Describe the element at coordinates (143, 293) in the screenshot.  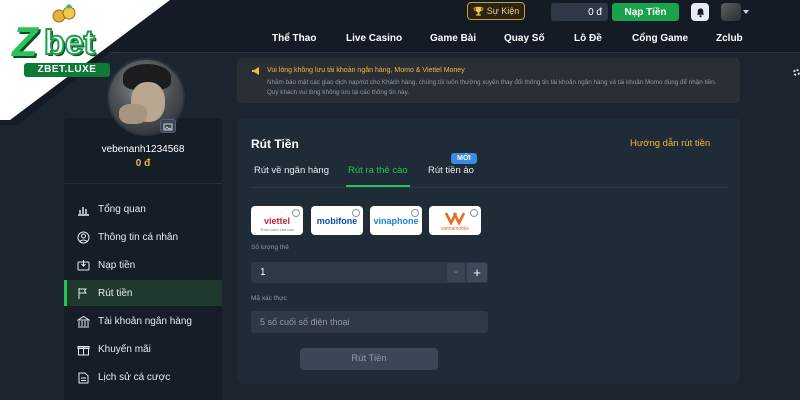
I see `sidebar-item-withdraw: Rút tiền` at that location.